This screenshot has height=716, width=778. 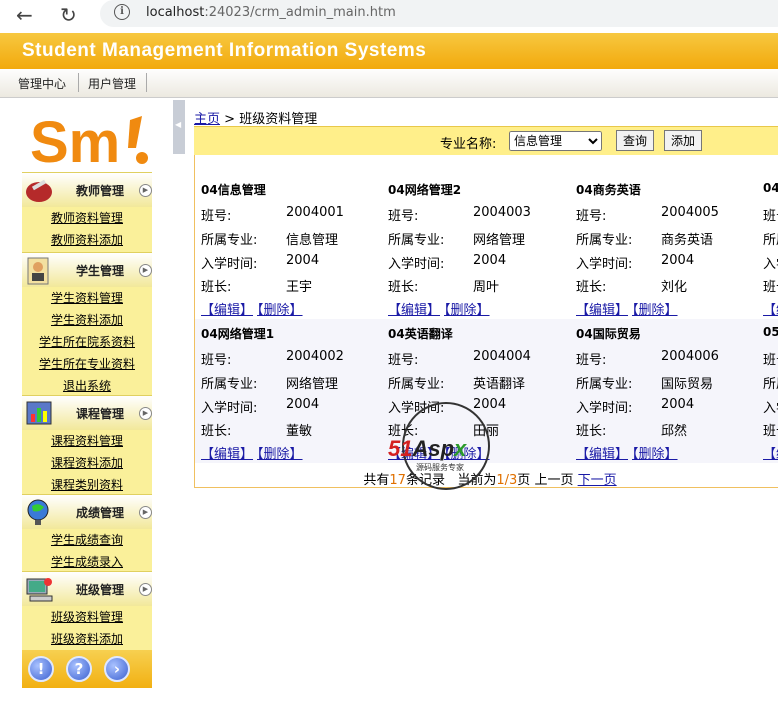 I want to click on sidebar-links: 学生资料管理 学生资料添加 学生所在院系资料 学生所在专业资料 退出系统, so click(x=87, y=343).